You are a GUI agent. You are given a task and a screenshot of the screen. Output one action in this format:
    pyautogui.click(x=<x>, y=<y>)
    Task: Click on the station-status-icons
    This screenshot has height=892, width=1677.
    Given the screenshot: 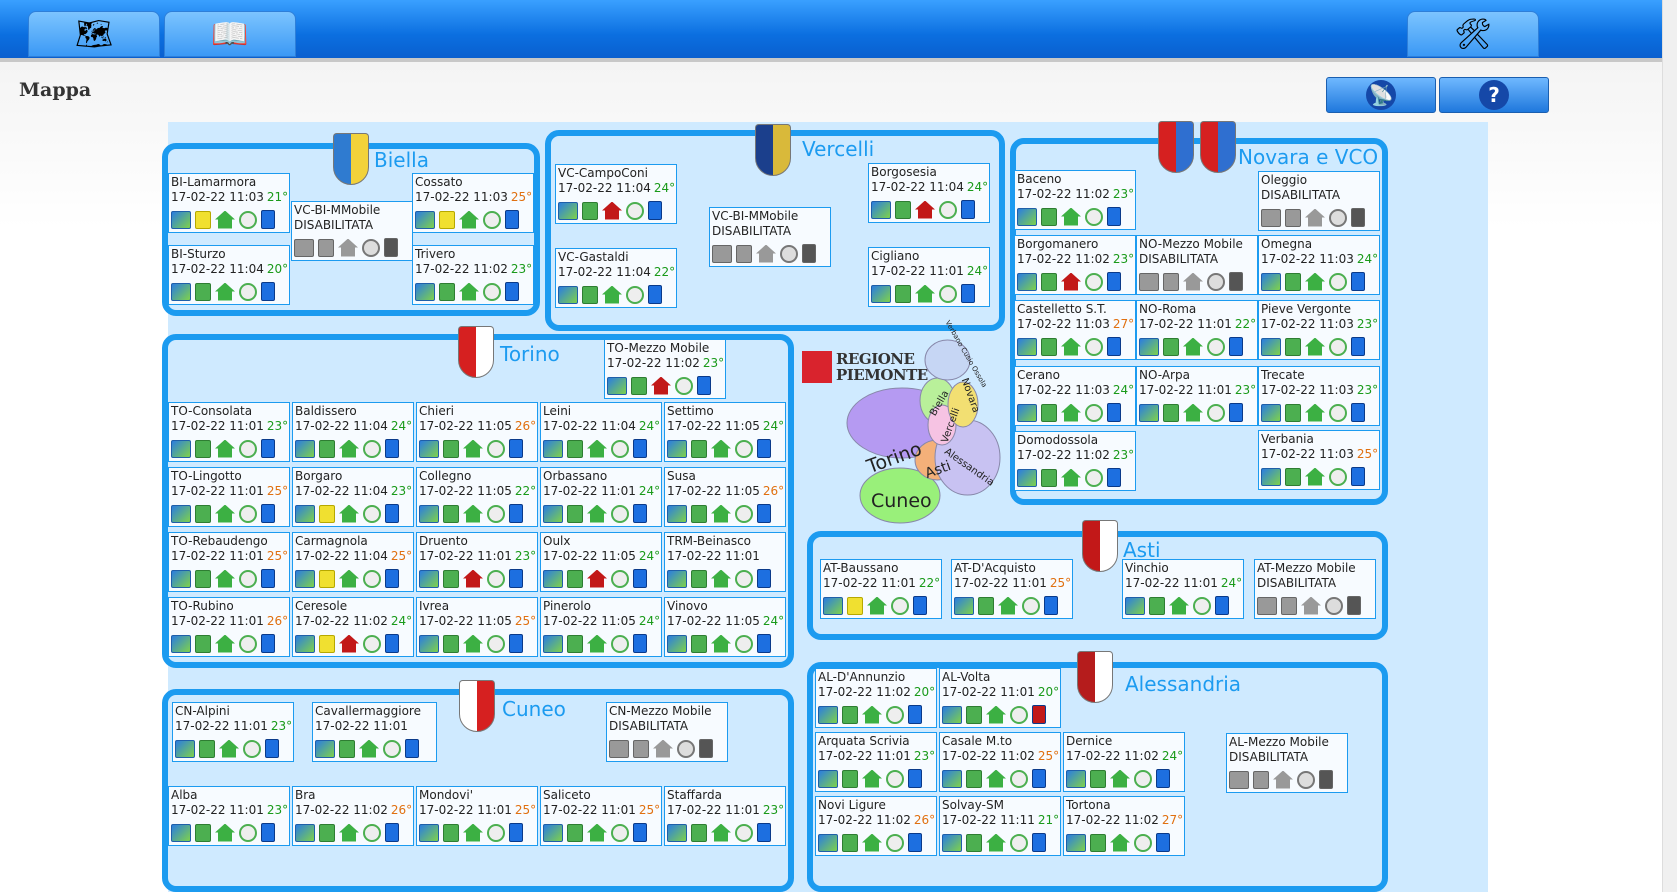 What is the action you would take?
    pyautogui.click(x=1069, y=477)
    